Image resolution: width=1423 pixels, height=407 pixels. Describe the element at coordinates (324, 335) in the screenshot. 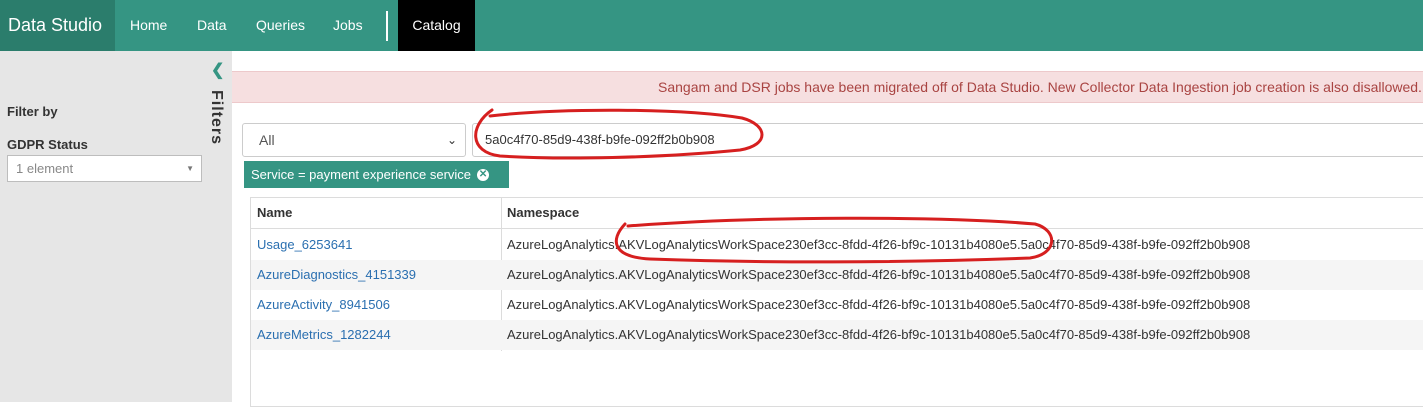

I see `row-name-link: AzureMetrics_1282244` at that location.